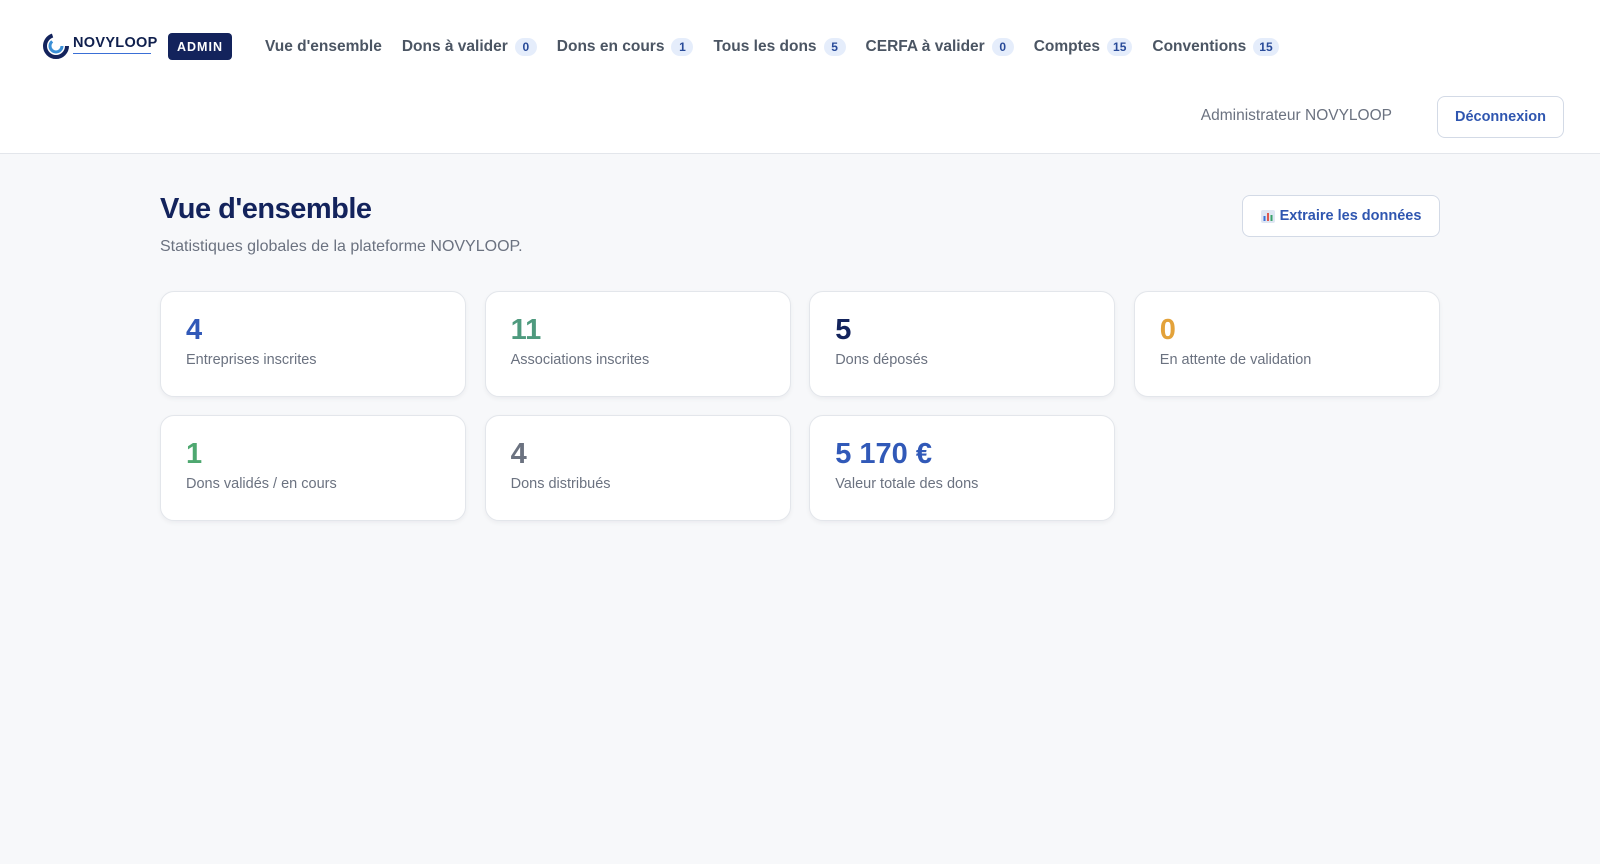  I want to click on stat-card-associations: 11 Associations inscrites, so click(637, 344).